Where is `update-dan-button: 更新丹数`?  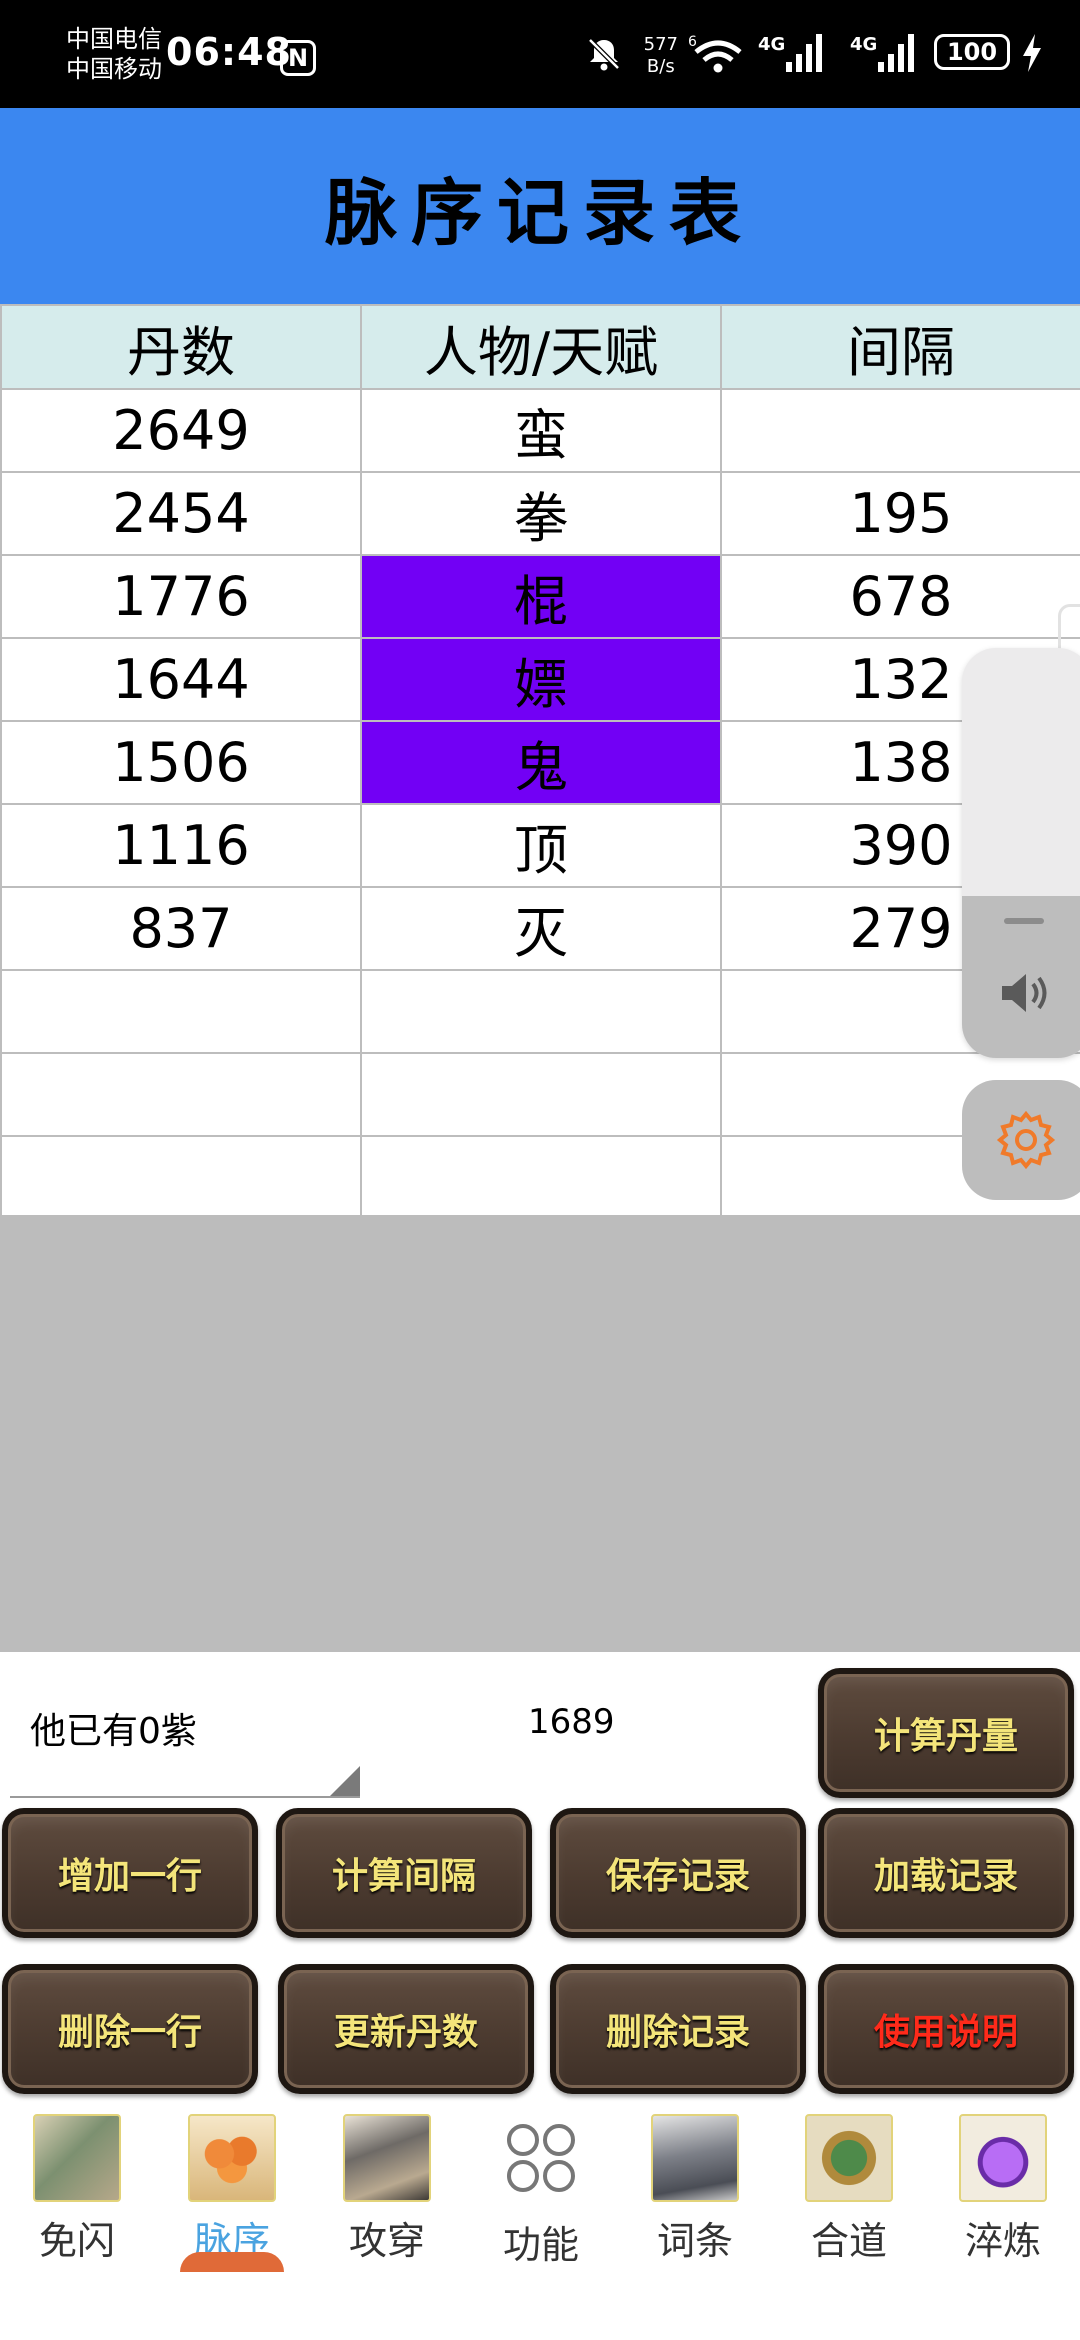
update-dan-button: 更新丹数 is located at coordinates (406, 2029).